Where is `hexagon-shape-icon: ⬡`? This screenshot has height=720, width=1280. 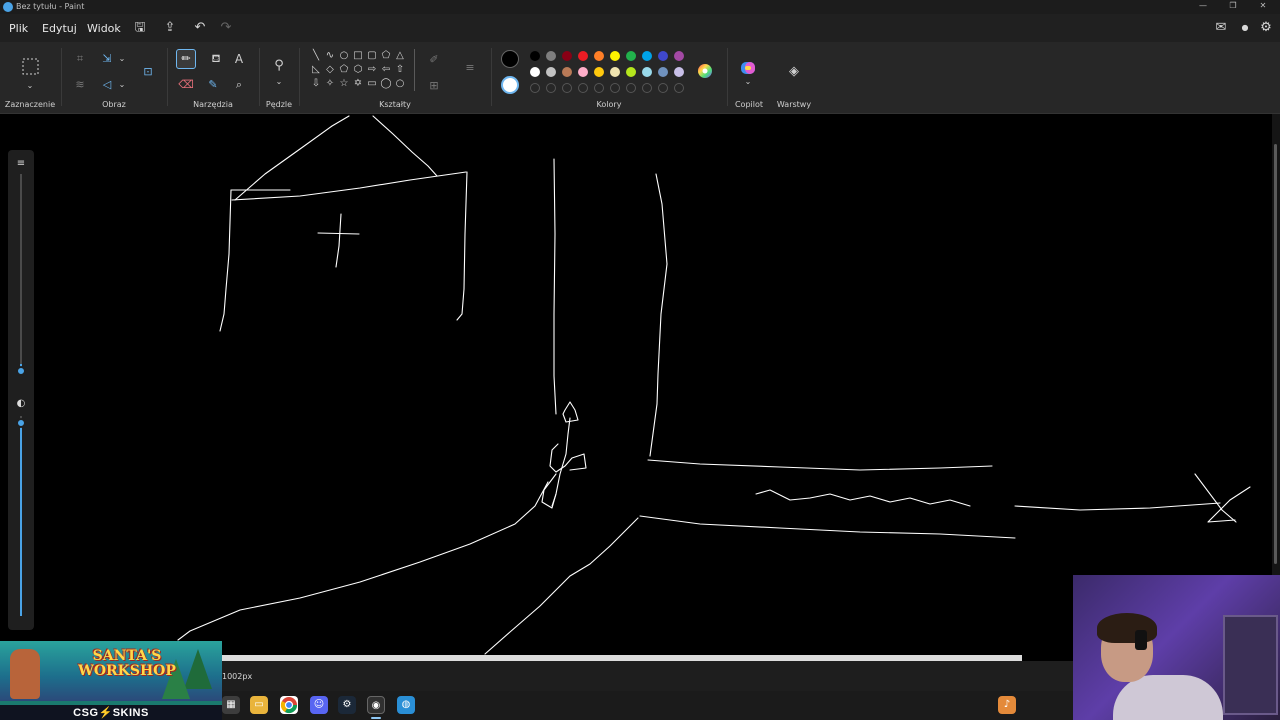
hexagon-shape-icon: ⬡ is located at coordinates (358, 70).